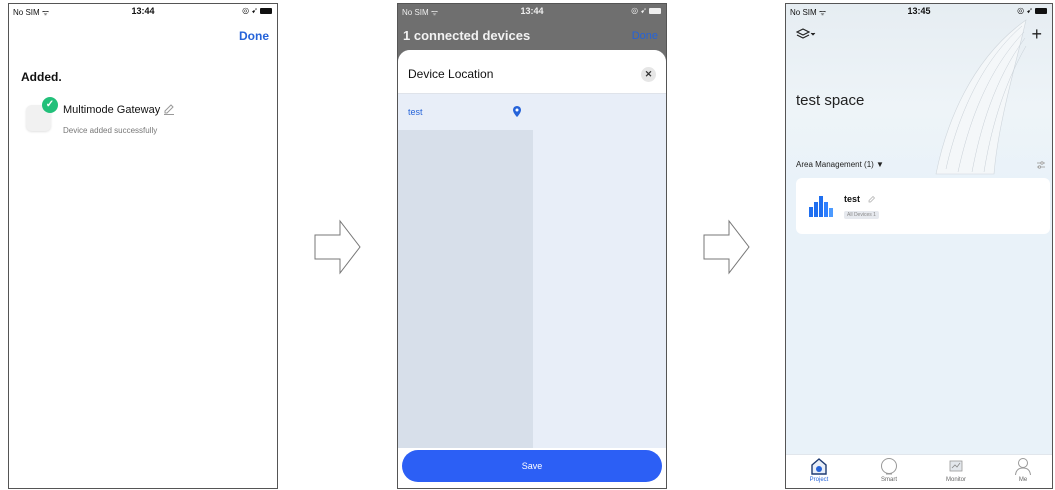  I want to click on filter-icon, so click(1041, 165).